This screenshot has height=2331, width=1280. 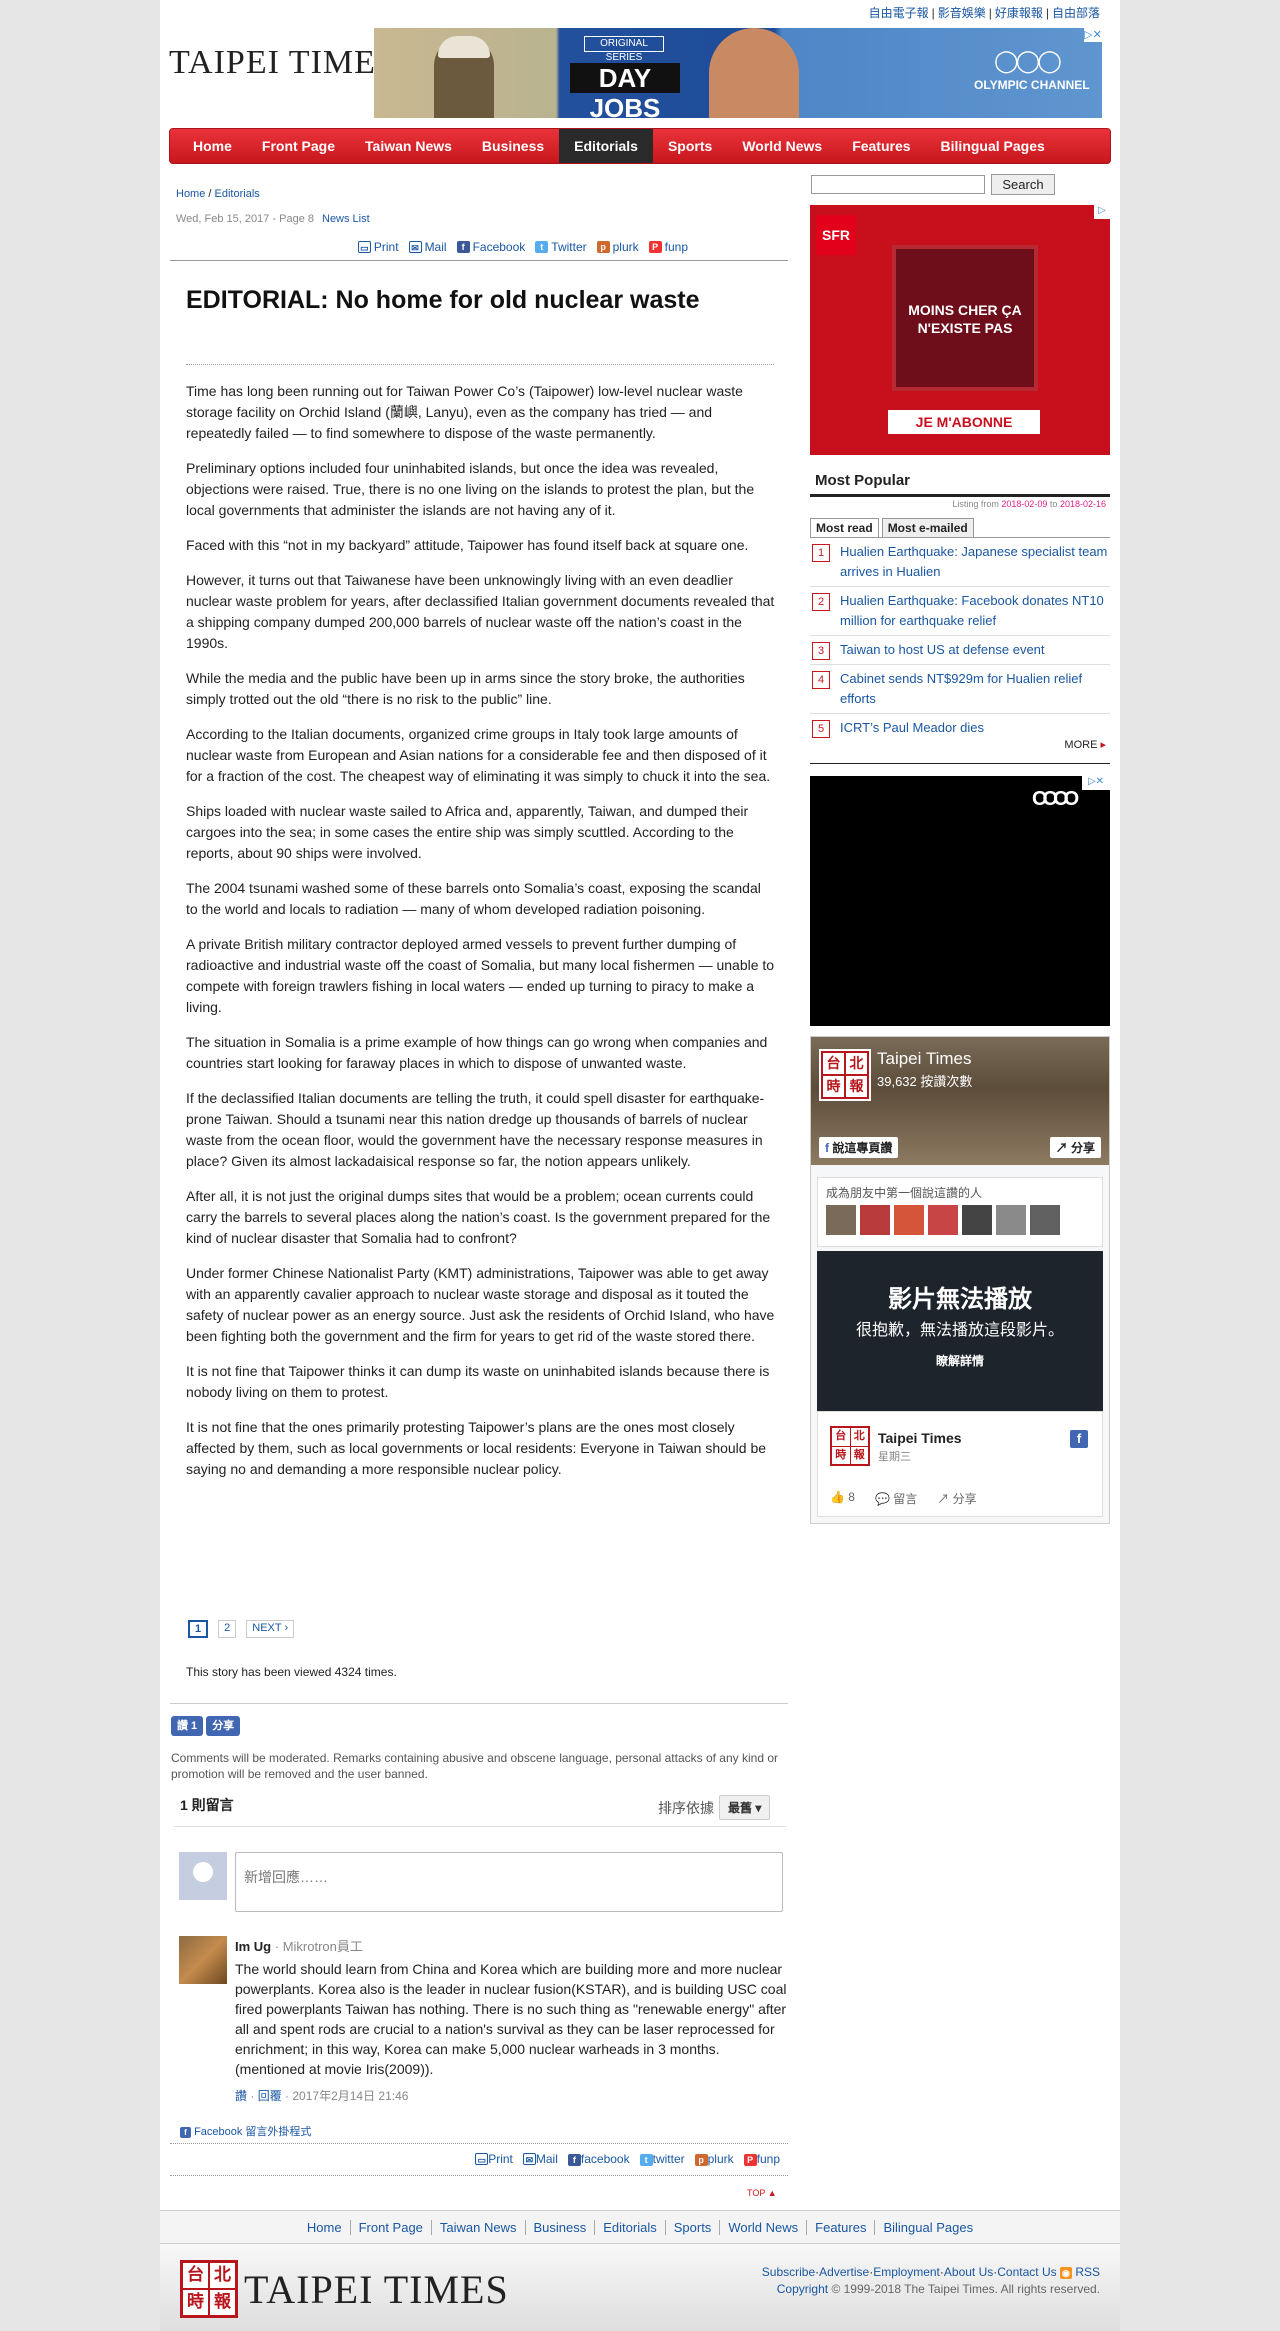 I want to click on fb-post-name: Taipei Times, so click(x=920, y=1438).